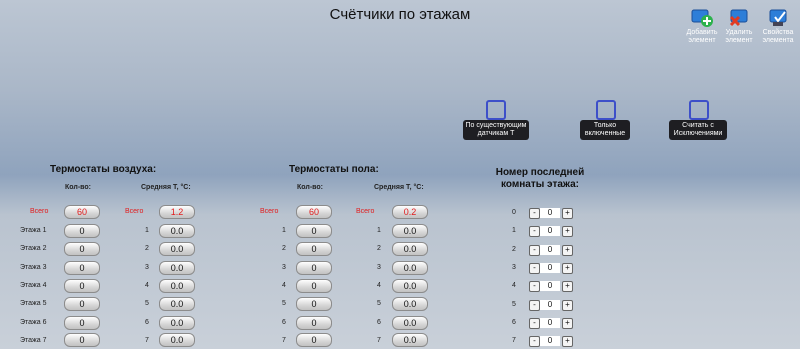 This screenshot has width=800, height=349. I want to click on floor-total-avg-label: Всего, so click(365, 211).